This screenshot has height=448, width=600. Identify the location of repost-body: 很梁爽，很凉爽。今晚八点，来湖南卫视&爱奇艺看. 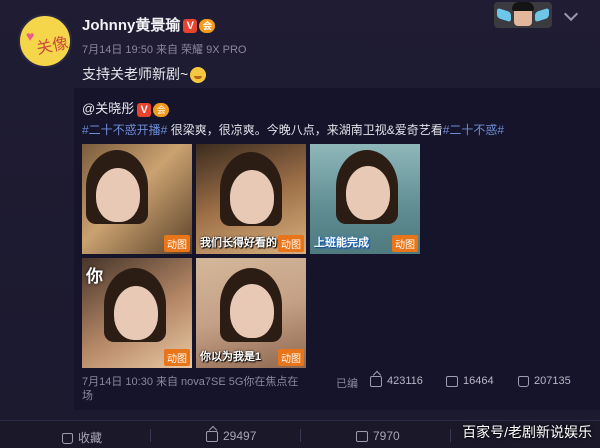
(305, 130).